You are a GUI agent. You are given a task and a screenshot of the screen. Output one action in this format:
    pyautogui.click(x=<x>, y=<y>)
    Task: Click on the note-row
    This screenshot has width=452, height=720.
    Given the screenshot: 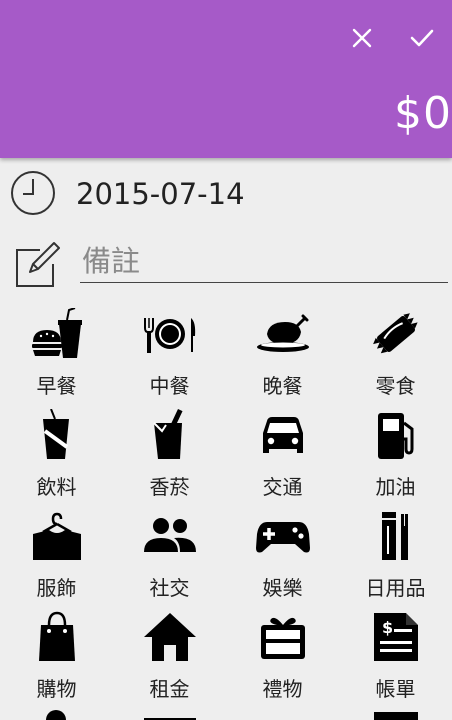 What is the action you would take?
    pyautogui.click(x=226, y=265)
    